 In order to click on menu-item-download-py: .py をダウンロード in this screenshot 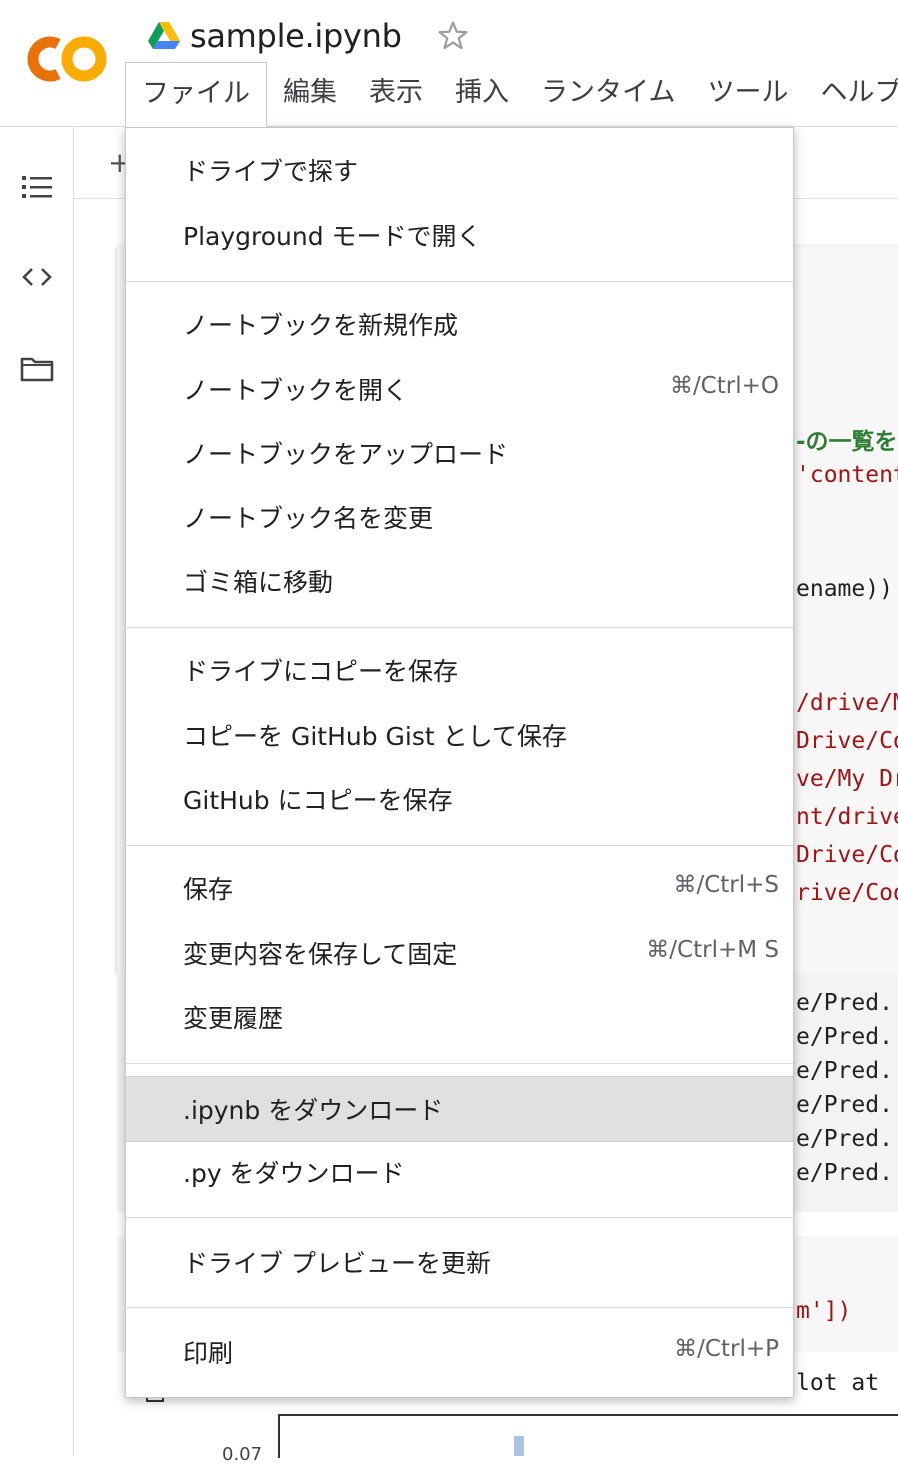, I will do `click(459, 1172)`.